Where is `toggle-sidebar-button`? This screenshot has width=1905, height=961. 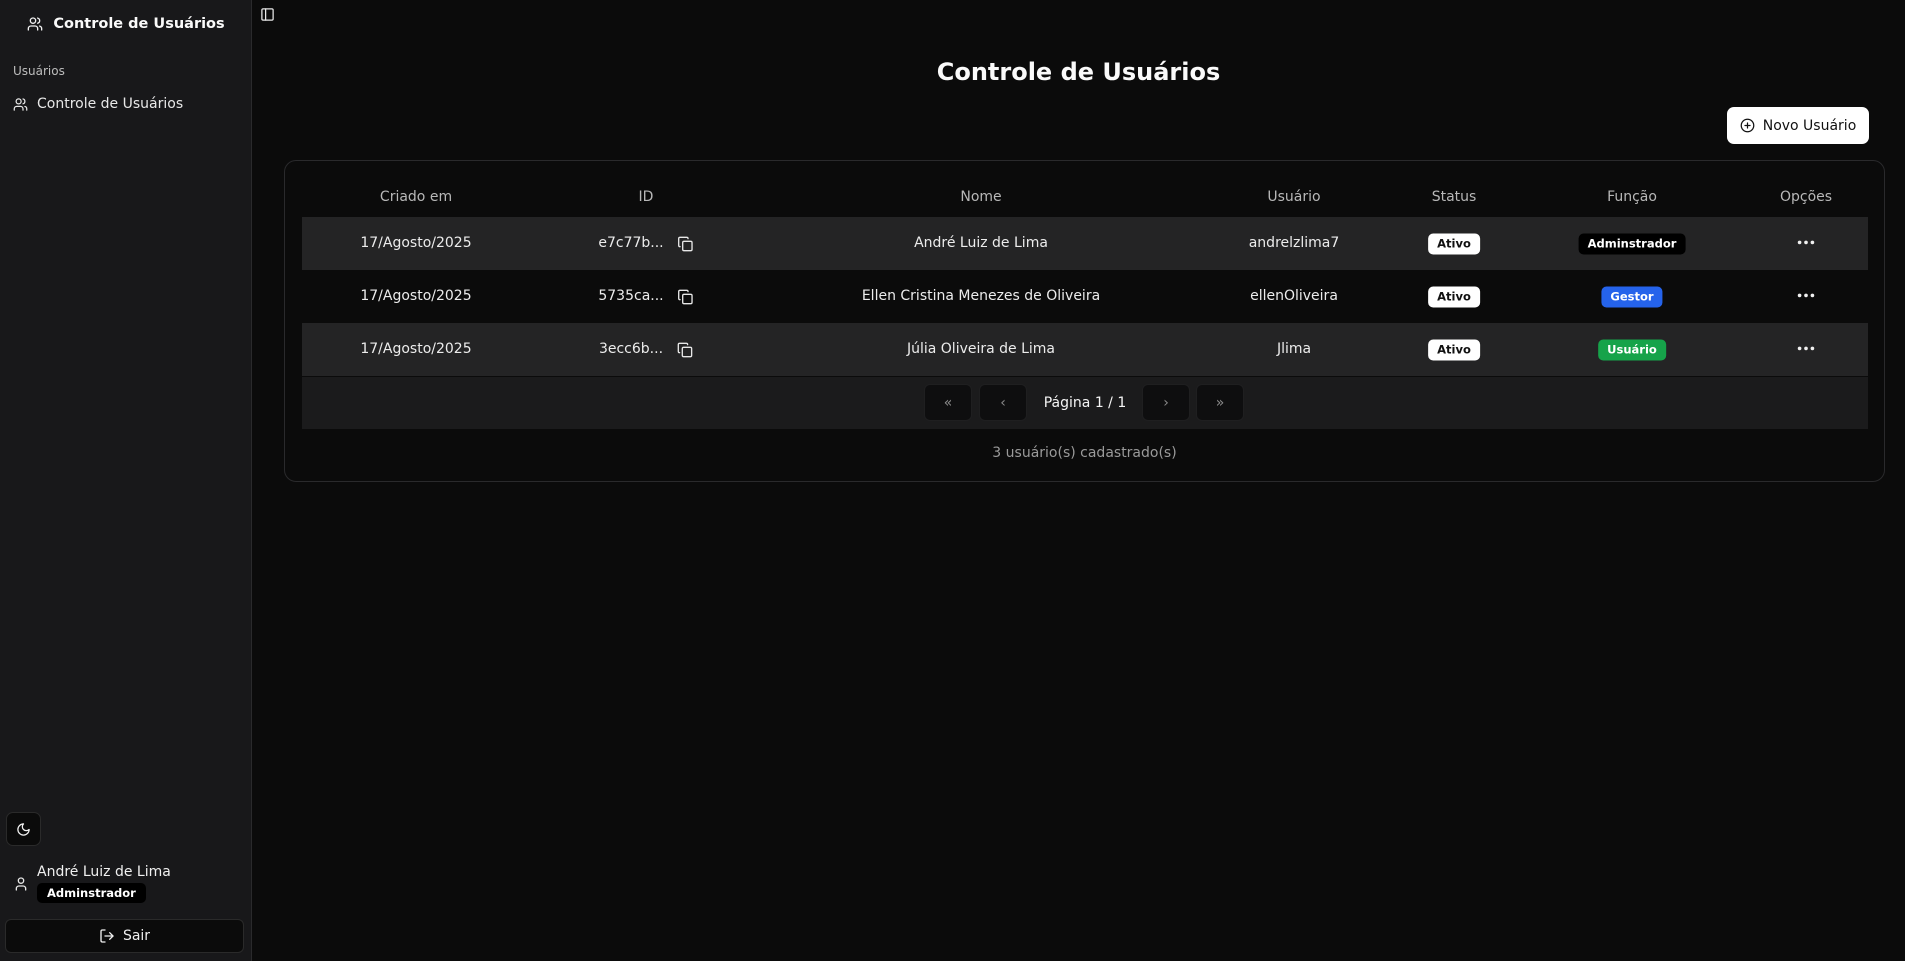
toggle-sidebar-button is located at coordinates (267, 14).